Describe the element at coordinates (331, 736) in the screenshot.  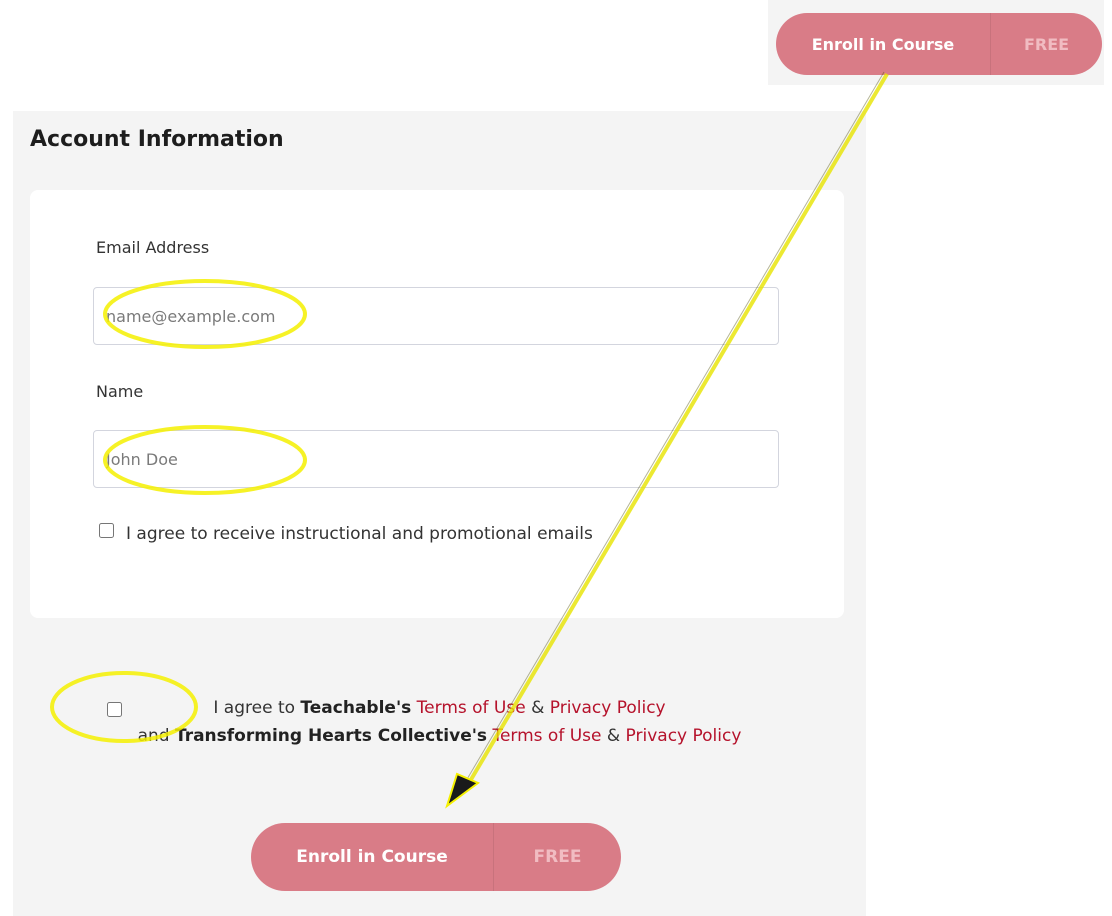
I see `school-company: Transforming Hearts Collective's` at that location.